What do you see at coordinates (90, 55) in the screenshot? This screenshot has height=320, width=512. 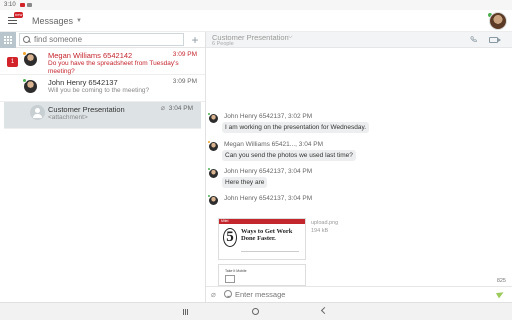 I see `conversation-name: Megan Williams 6542142` at bounding box center [90, 55].